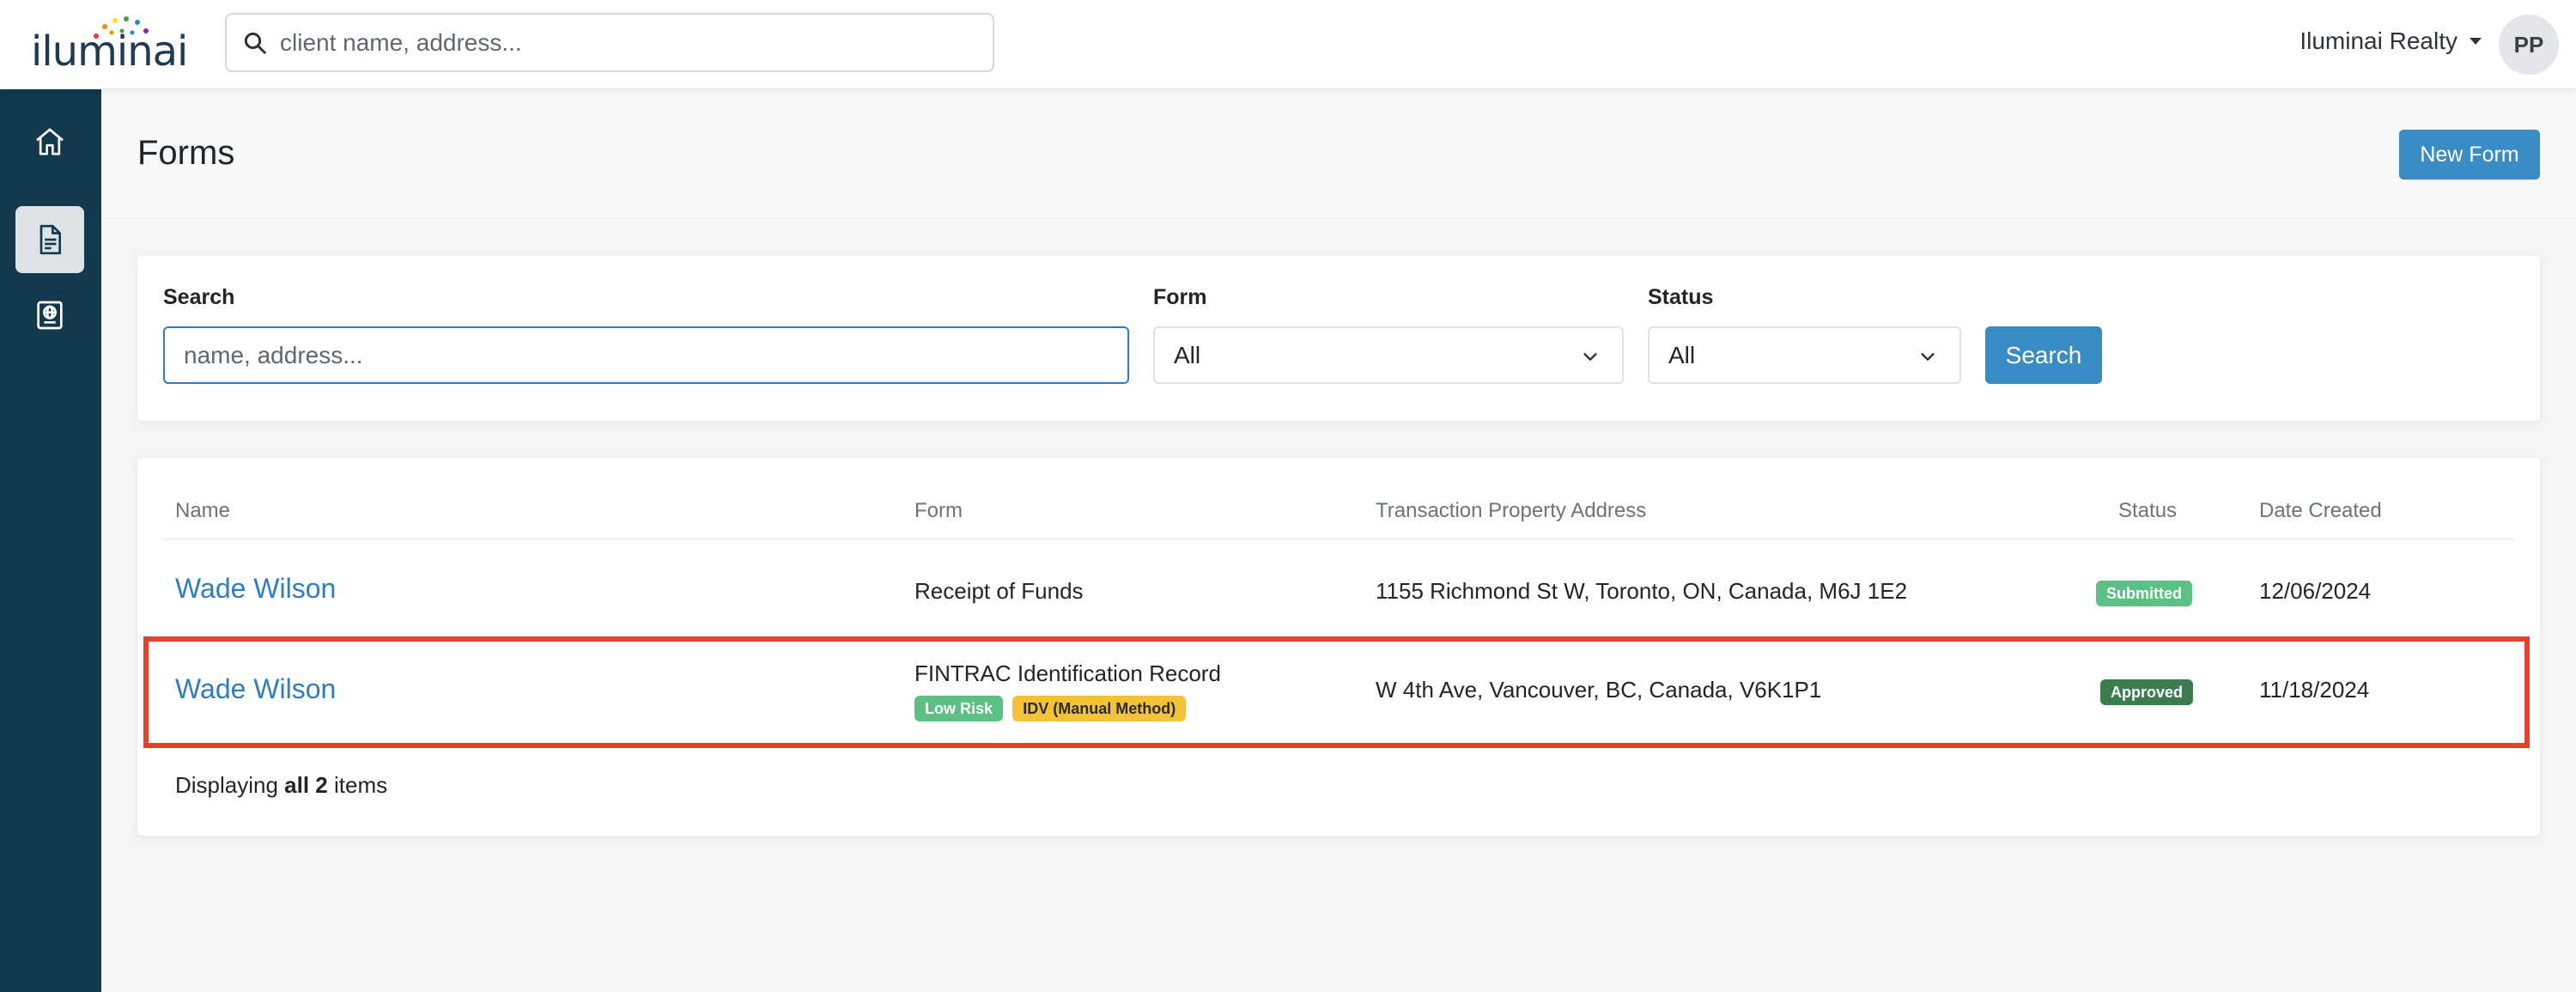  I want to click on search-label: Search, so click(199, 297).